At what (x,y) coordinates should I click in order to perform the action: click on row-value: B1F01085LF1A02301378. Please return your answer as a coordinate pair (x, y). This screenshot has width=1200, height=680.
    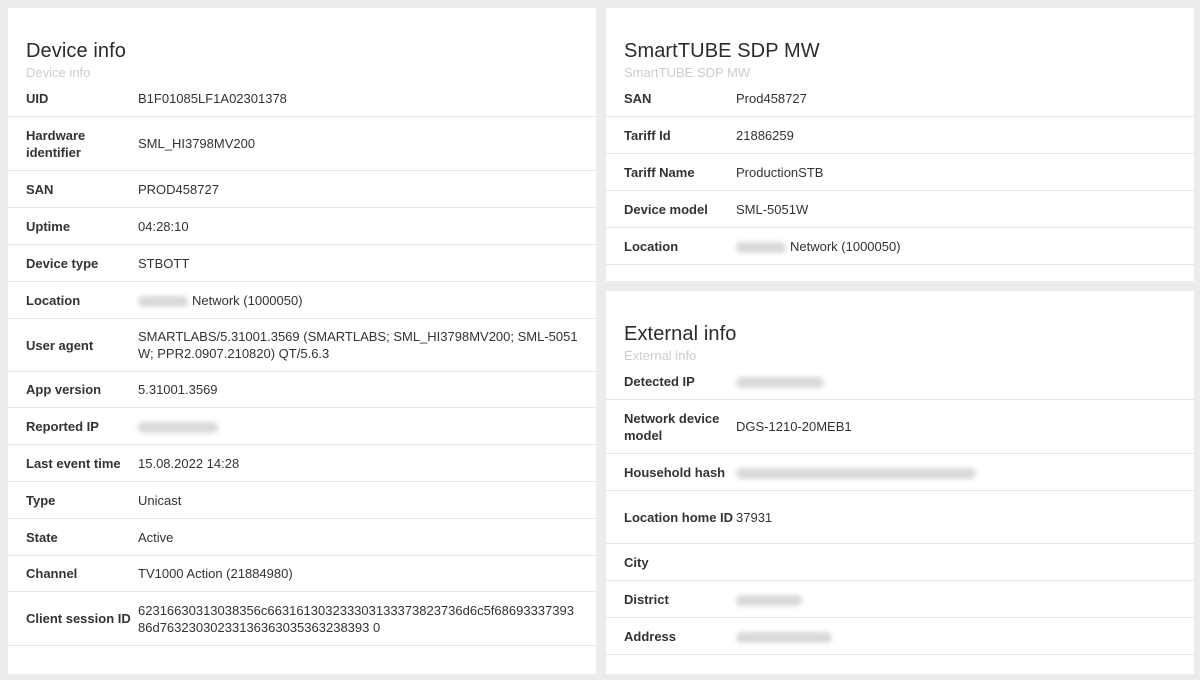
    Looking at the image, I should click on (212, 98).